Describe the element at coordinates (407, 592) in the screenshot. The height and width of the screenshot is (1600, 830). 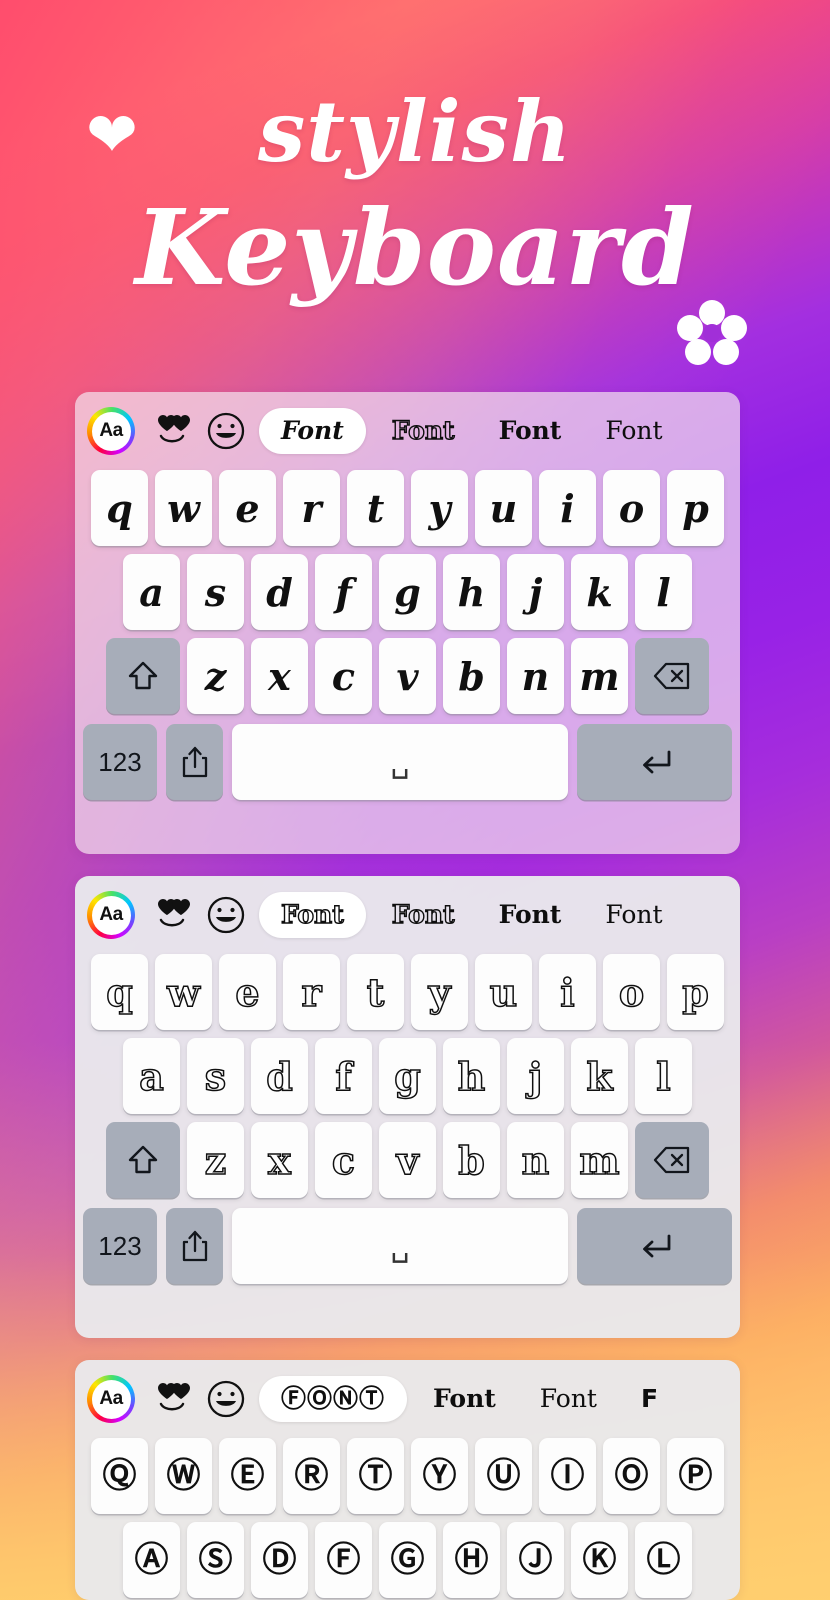
I see `key: g` at that location.